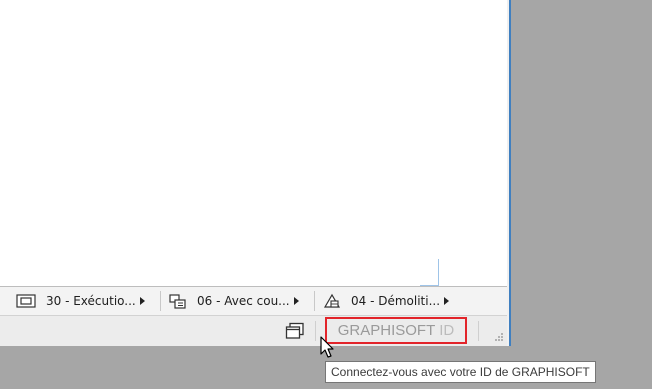 This screenshot has height=389, width=652. Describe the element at coordinates (510, 173) in the screenshot. I see `window-edge` at that location.